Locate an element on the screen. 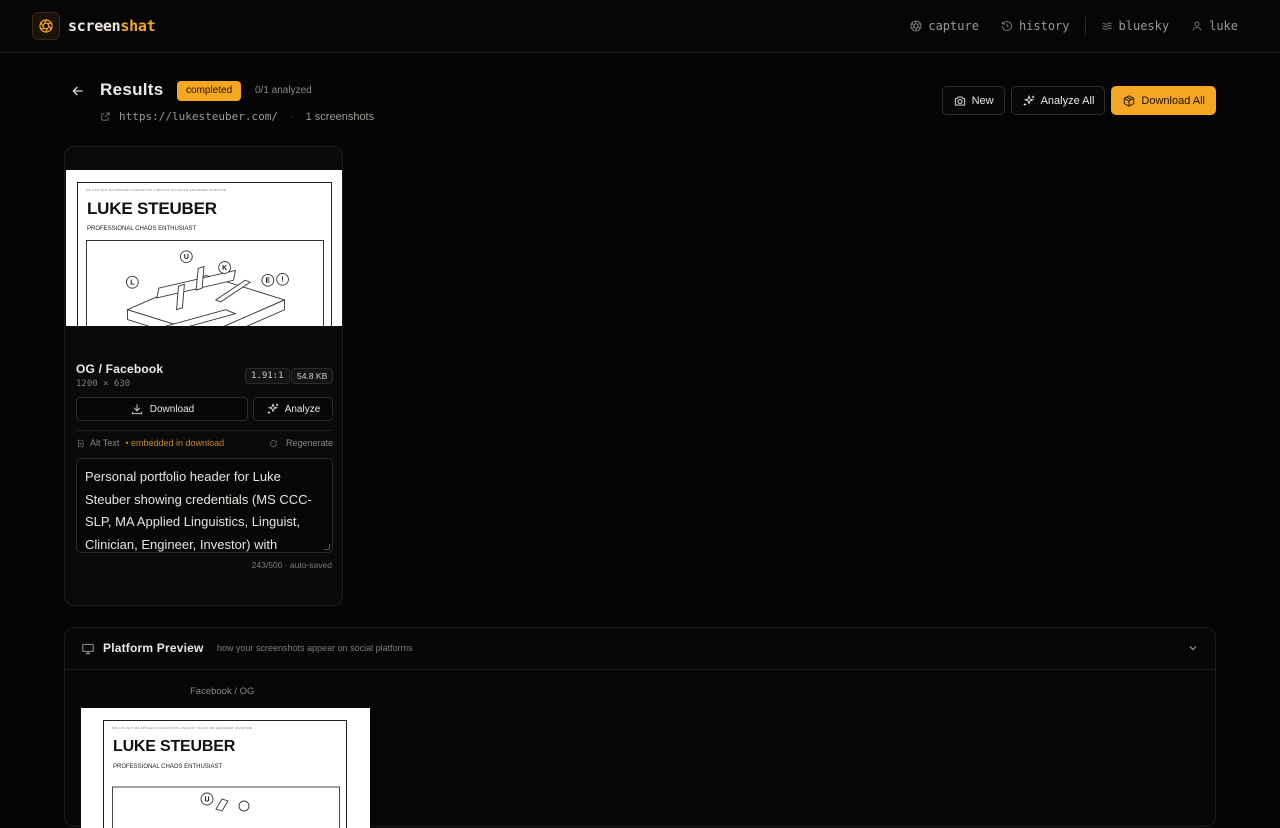 The height and width of the screenshot is (828, 1280). fb-thumb-heading: LUKE STEUBER is located at coordinates (174, 746).